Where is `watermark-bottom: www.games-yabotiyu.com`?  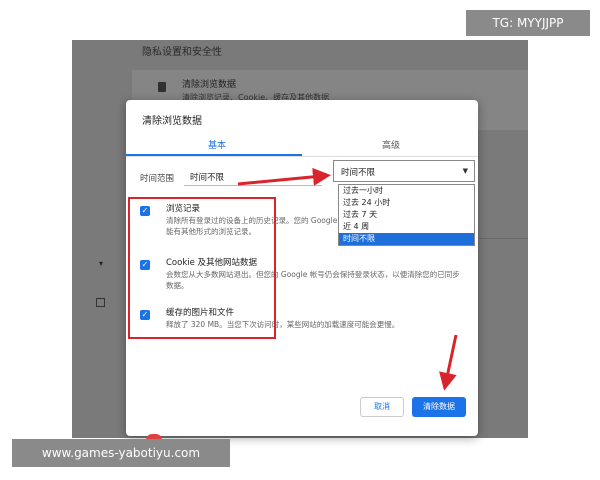 watermark-bottom: www.games-yabotiyu.com is located at coordinates (121, 453).